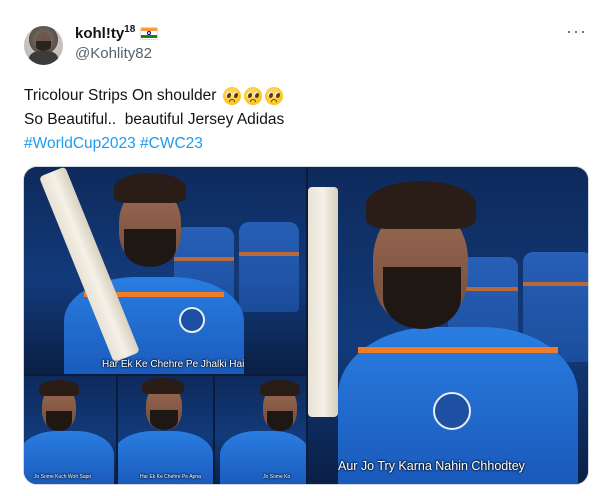  I want to click on display-name-superscript: 18, so click(130, 29).